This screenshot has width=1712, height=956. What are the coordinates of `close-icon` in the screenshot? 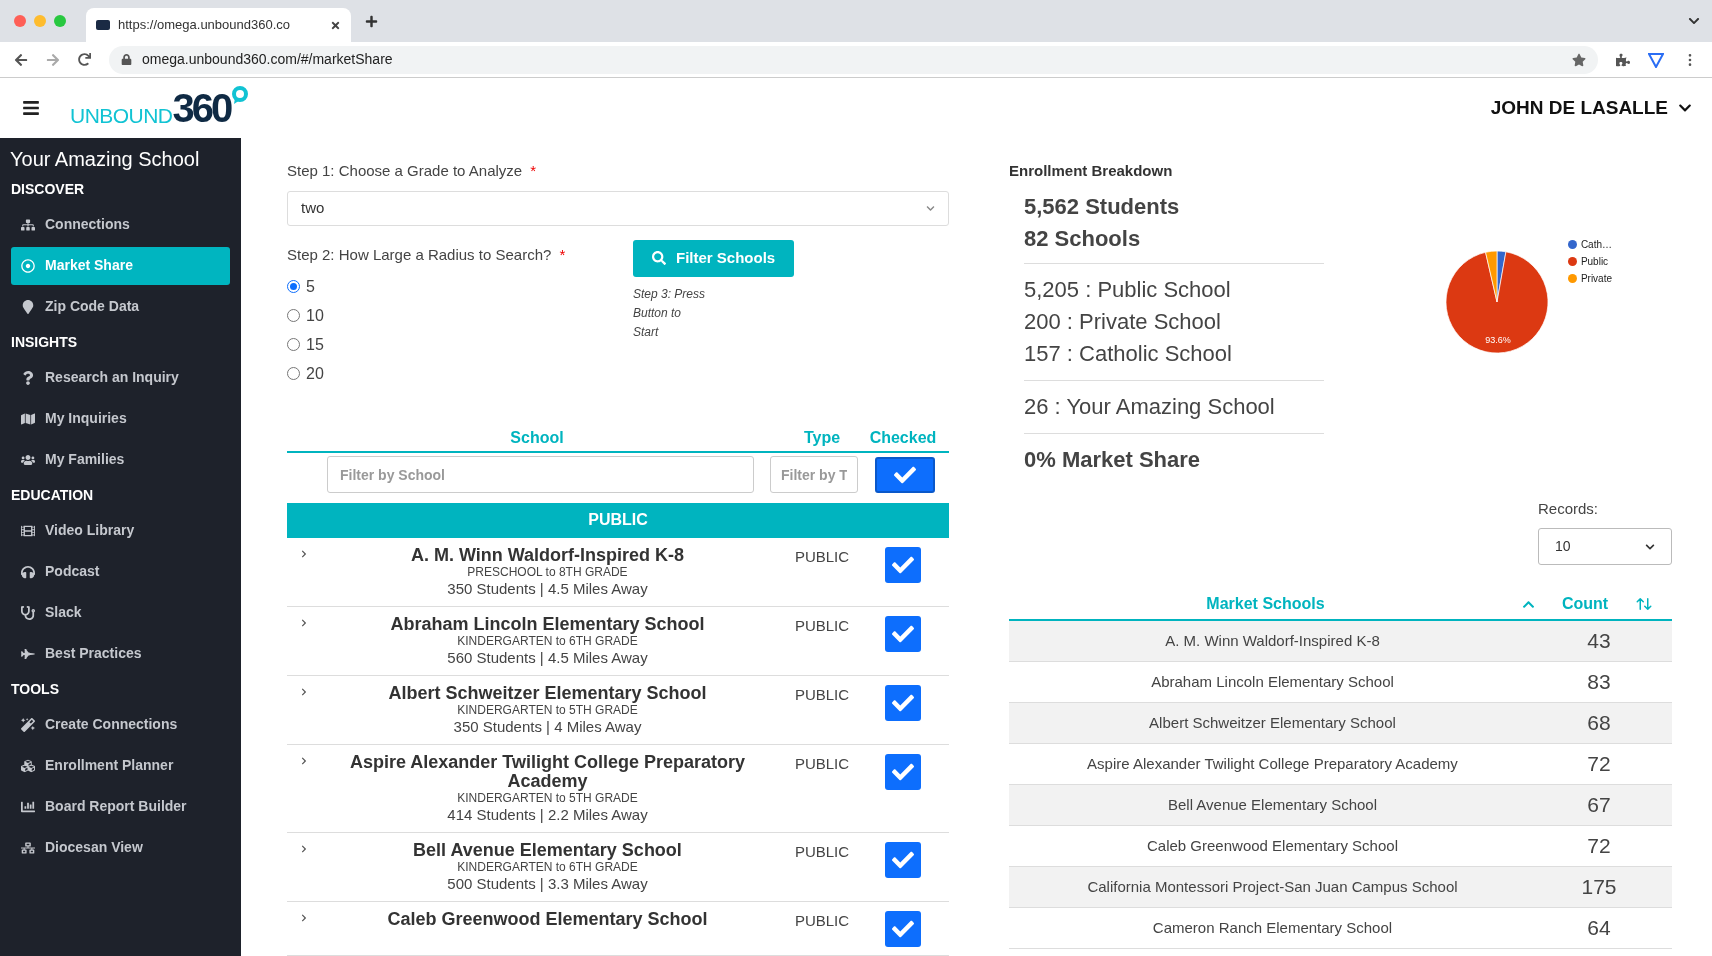 It's located at (335, 25).